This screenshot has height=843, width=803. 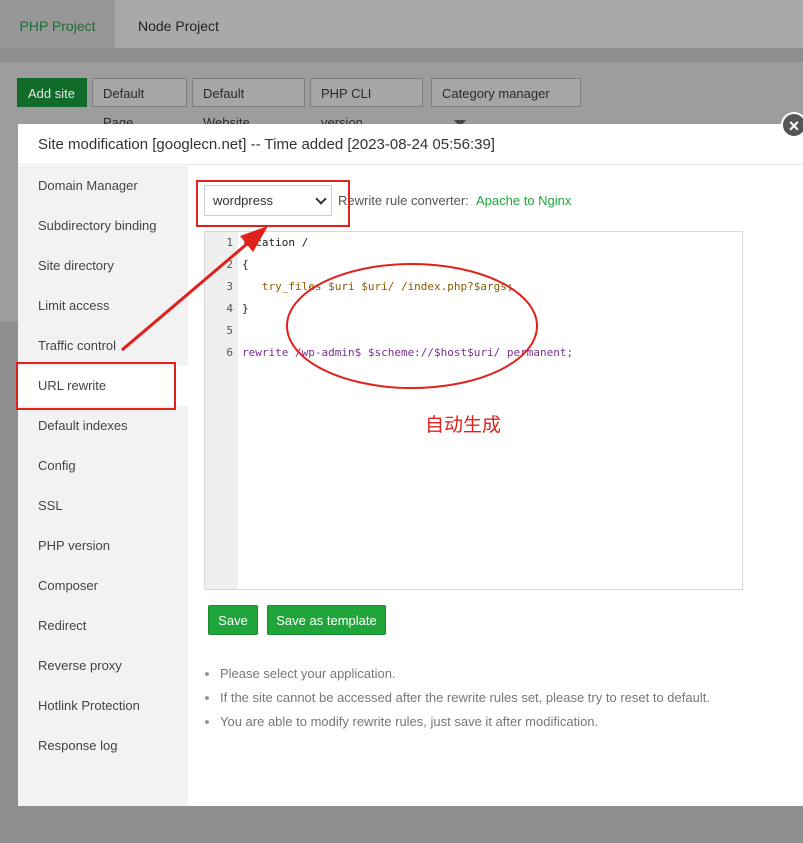 What do you see at coordinates (792, 125) in the screenshot?
I see `close-icon: ×` at bounding box center [792, 125].